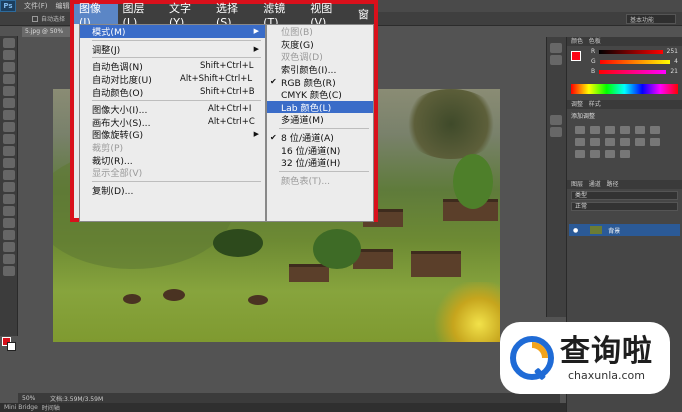 This screenshot has width=682, height=412. Describe the element at coordinates (625, 142) in the screenshot. I see `channel-mixer-icon` at that location.